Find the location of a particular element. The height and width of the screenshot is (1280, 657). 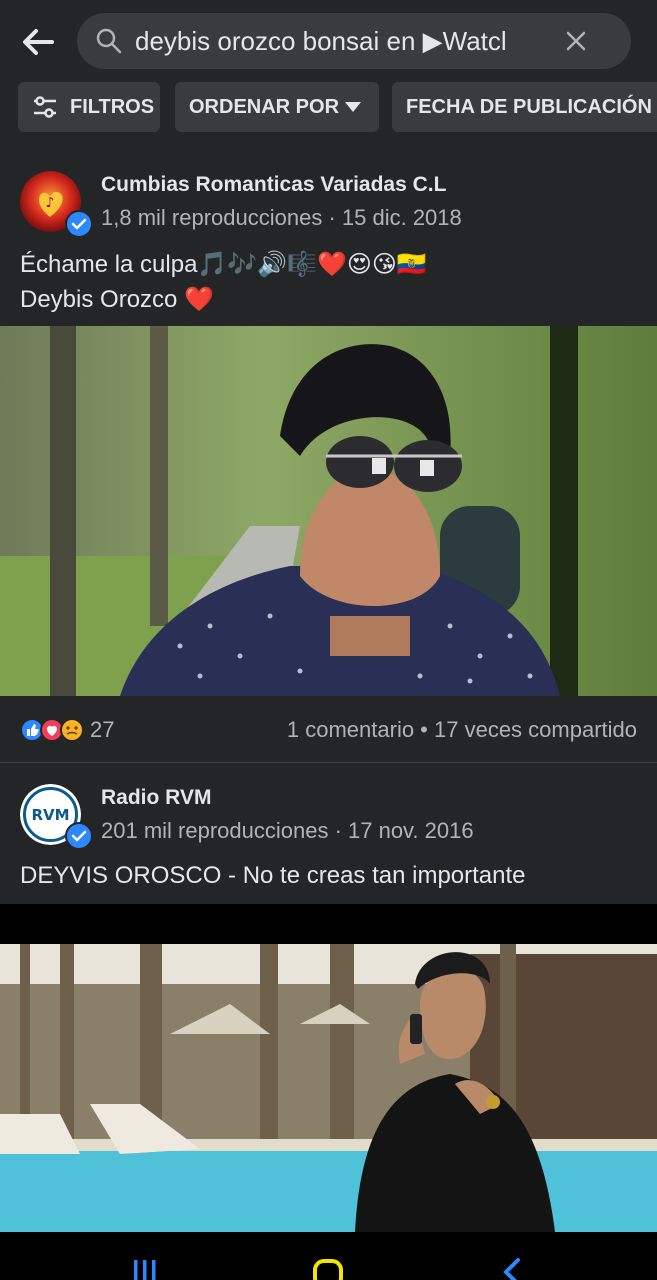

recent-apps-icon is located at coordinates (145, 1270).